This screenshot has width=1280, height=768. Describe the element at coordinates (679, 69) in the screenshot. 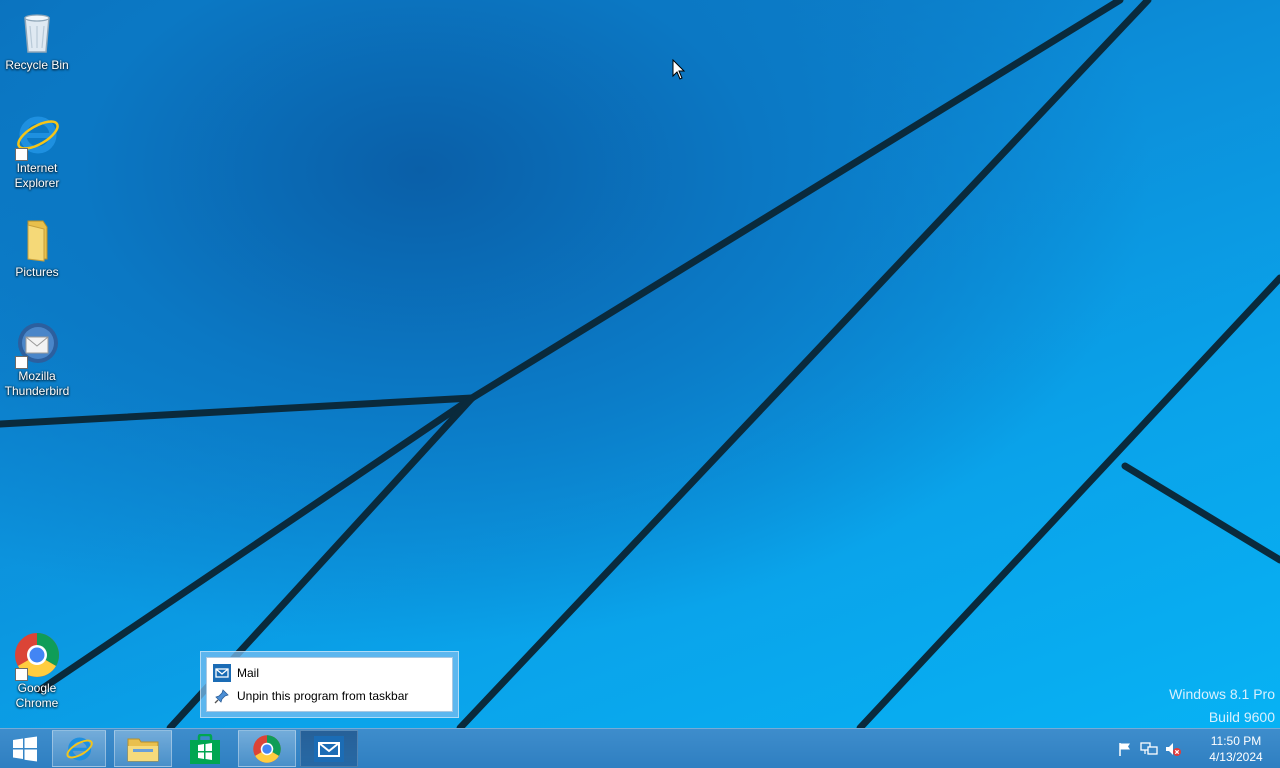

I see `mouse-cursor-icon` at that location.